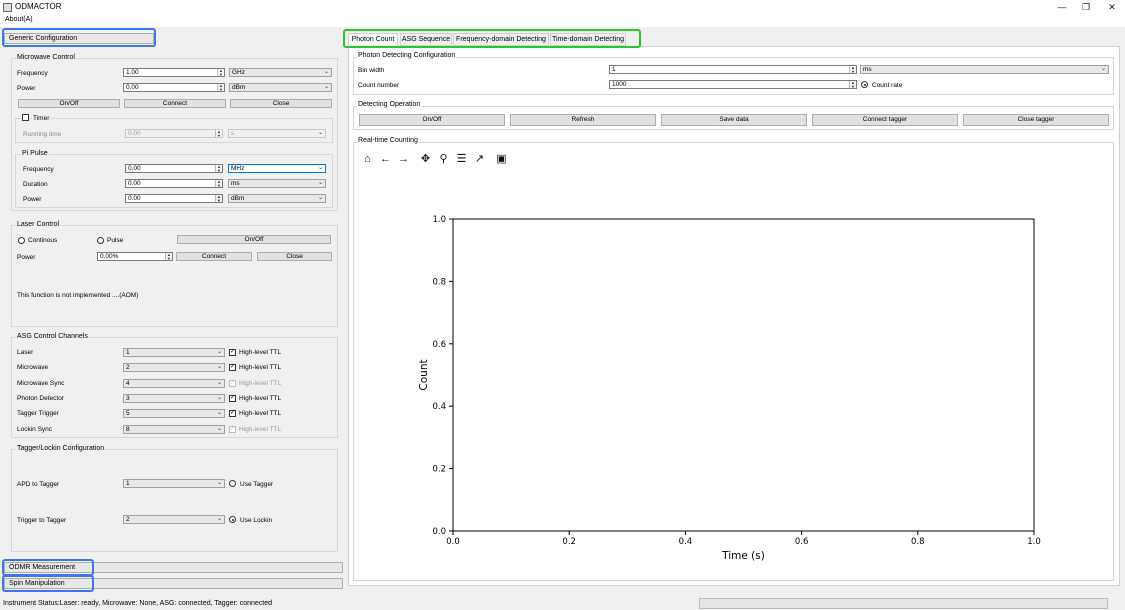  What do you see at coordinates (583, 120) in the screenshot?
I see `refresh-button: Refresh` at bounding box center [583, 120].